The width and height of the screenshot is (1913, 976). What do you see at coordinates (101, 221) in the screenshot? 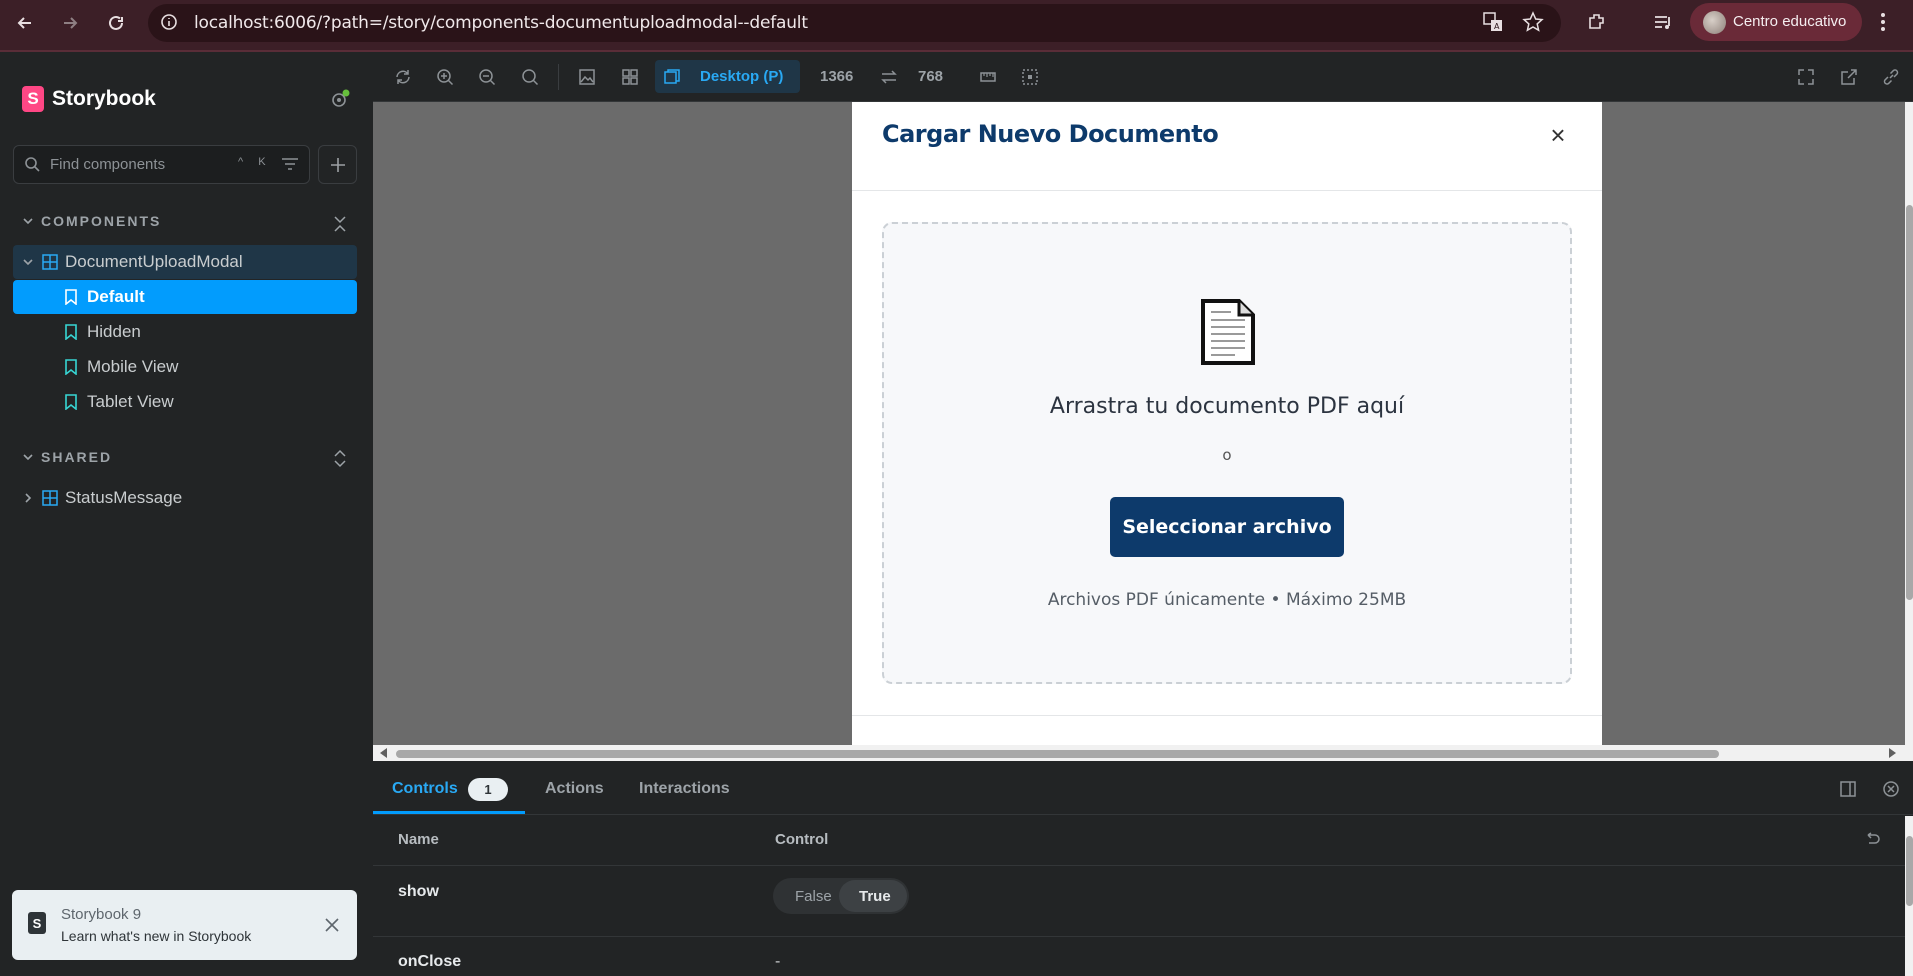
I see `section-components-title: COMPONENTS` at bounding box center [101, 221].